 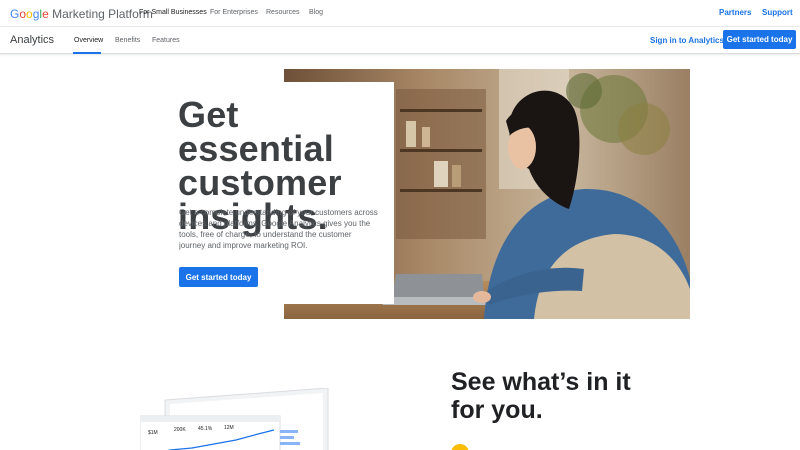 What do you see at coordinates (777, 12) in the screenshot?
I see `support-link: Support` at bounding box center [777, 12].